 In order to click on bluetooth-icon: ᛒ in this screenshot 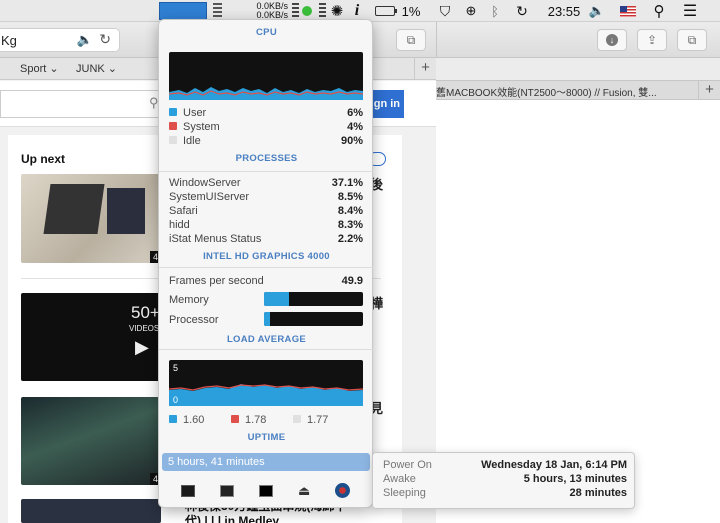, I will do `click(495, 11)`.